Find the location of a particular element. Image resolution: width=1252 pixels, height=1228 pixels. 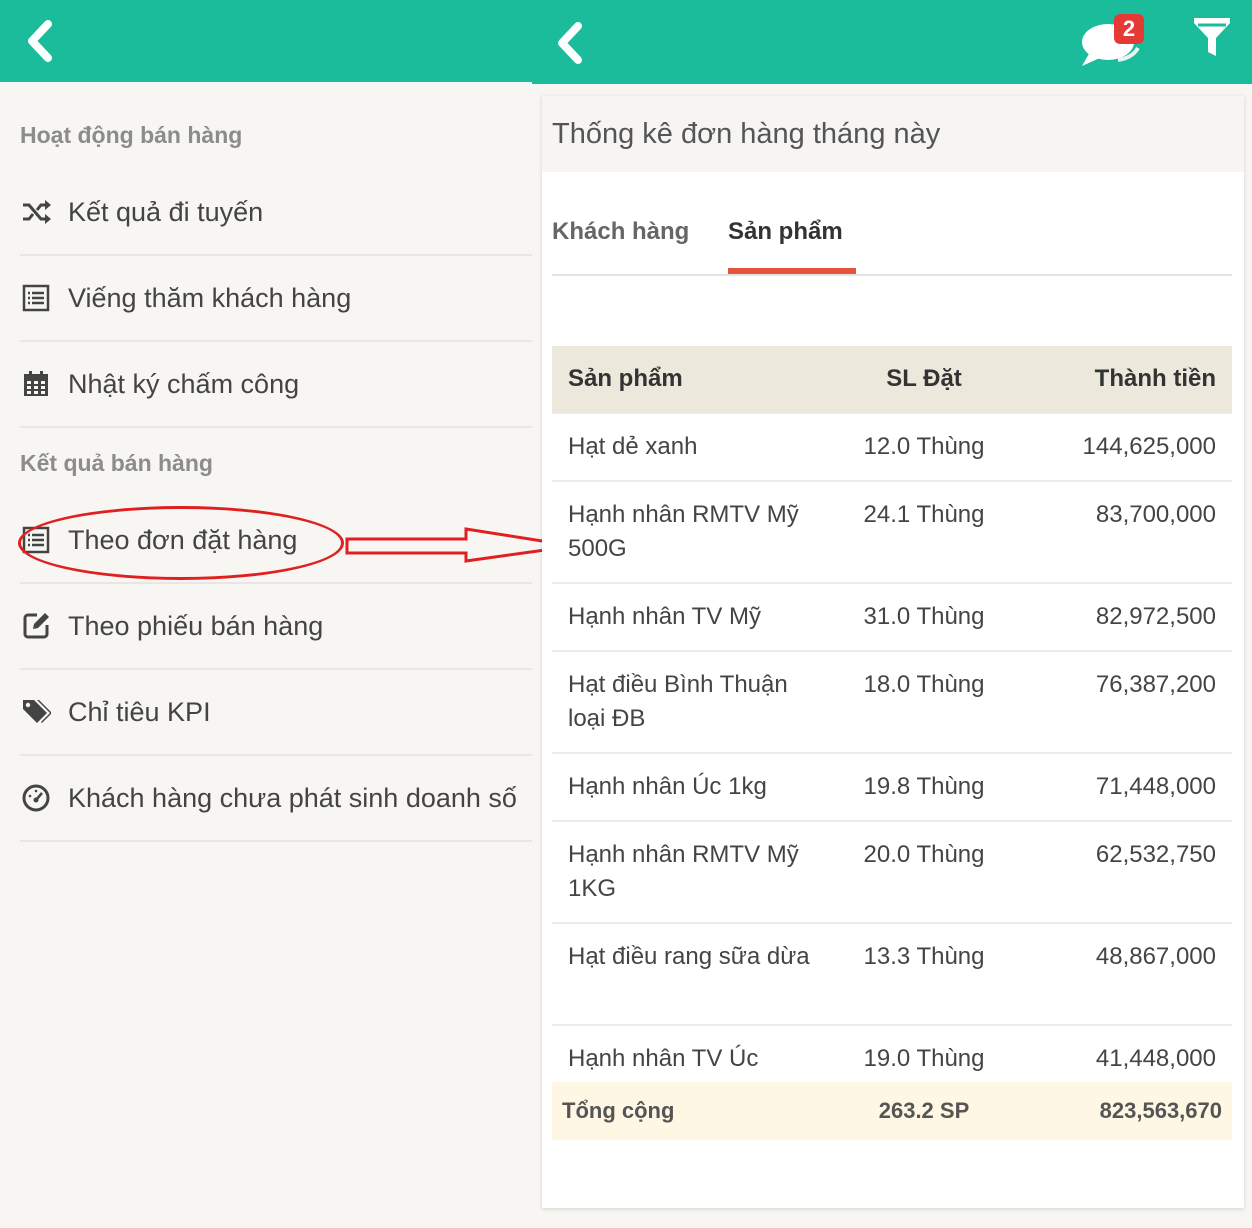

table-row: Hạnh nhân TV Mỹ 31.0 Thùng 82,972,500 is located at coordinates (892, 618).